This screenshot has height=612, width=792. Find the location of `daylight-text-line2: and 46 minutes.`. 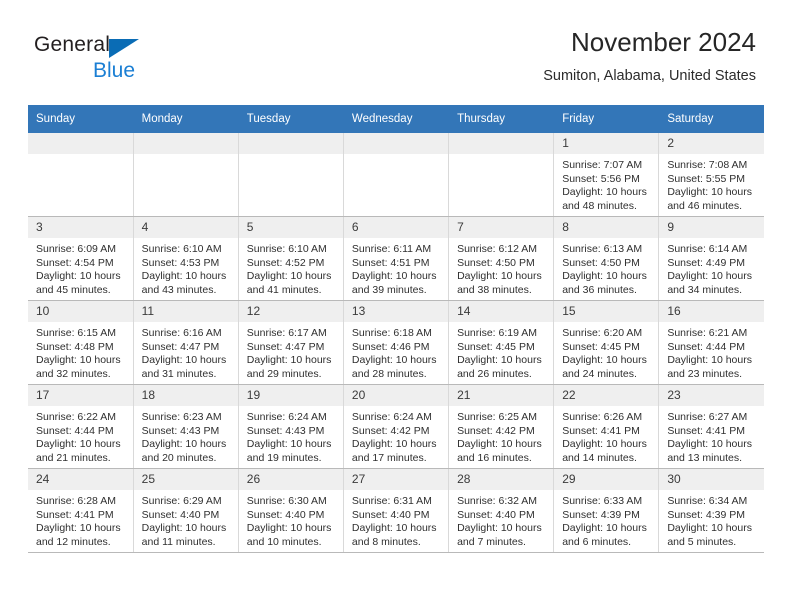

daylight-text-line2: and 46 minutes. is located at coordinates (705, 205).